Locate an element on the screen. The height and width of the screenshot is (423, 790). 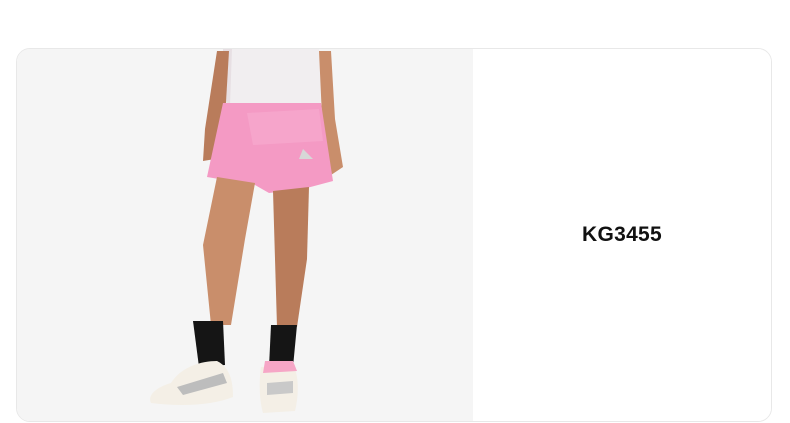
product-sku: KG3455 is located at coordinates (622, 234).